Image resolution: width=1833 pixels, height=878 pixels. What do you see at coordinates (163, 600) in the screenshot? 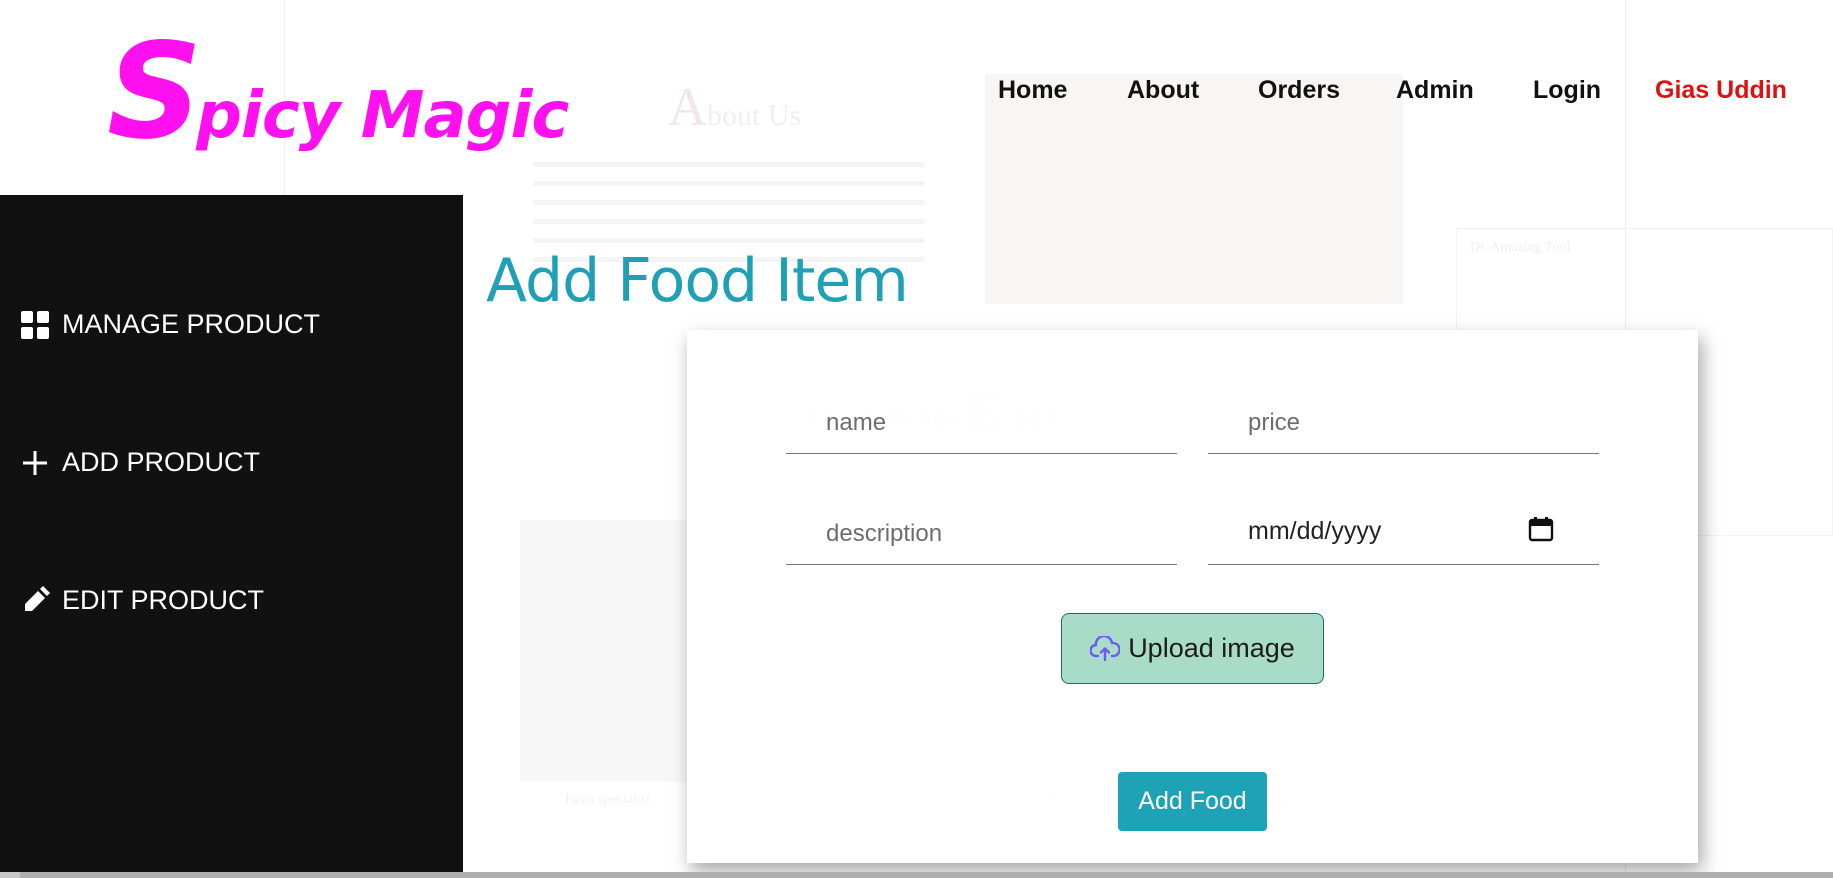
I see `sidebar-item-label: EDIT PRODUCT` at bounding box center [163, 600].